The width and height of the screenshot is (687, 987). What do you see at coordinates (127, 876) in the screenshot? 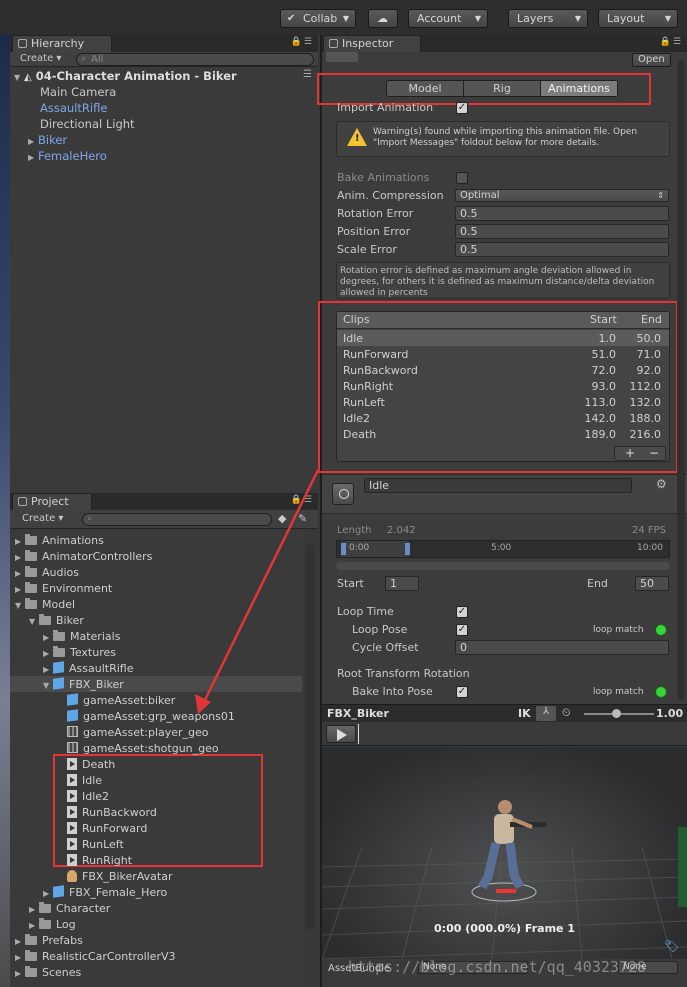
I see `project-item-label: FBX_BikerAvatar` at bounding box center [127, 876].